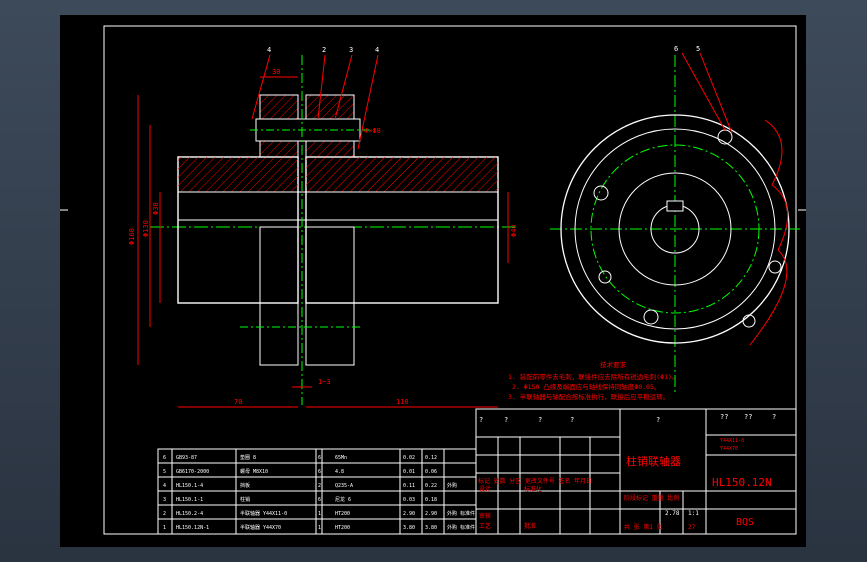 This screenshot has width=867, height=562. Describe the element at coordinates (431, 500) in the screenshot. I see `bom-cell-total: 0.18` at that location.